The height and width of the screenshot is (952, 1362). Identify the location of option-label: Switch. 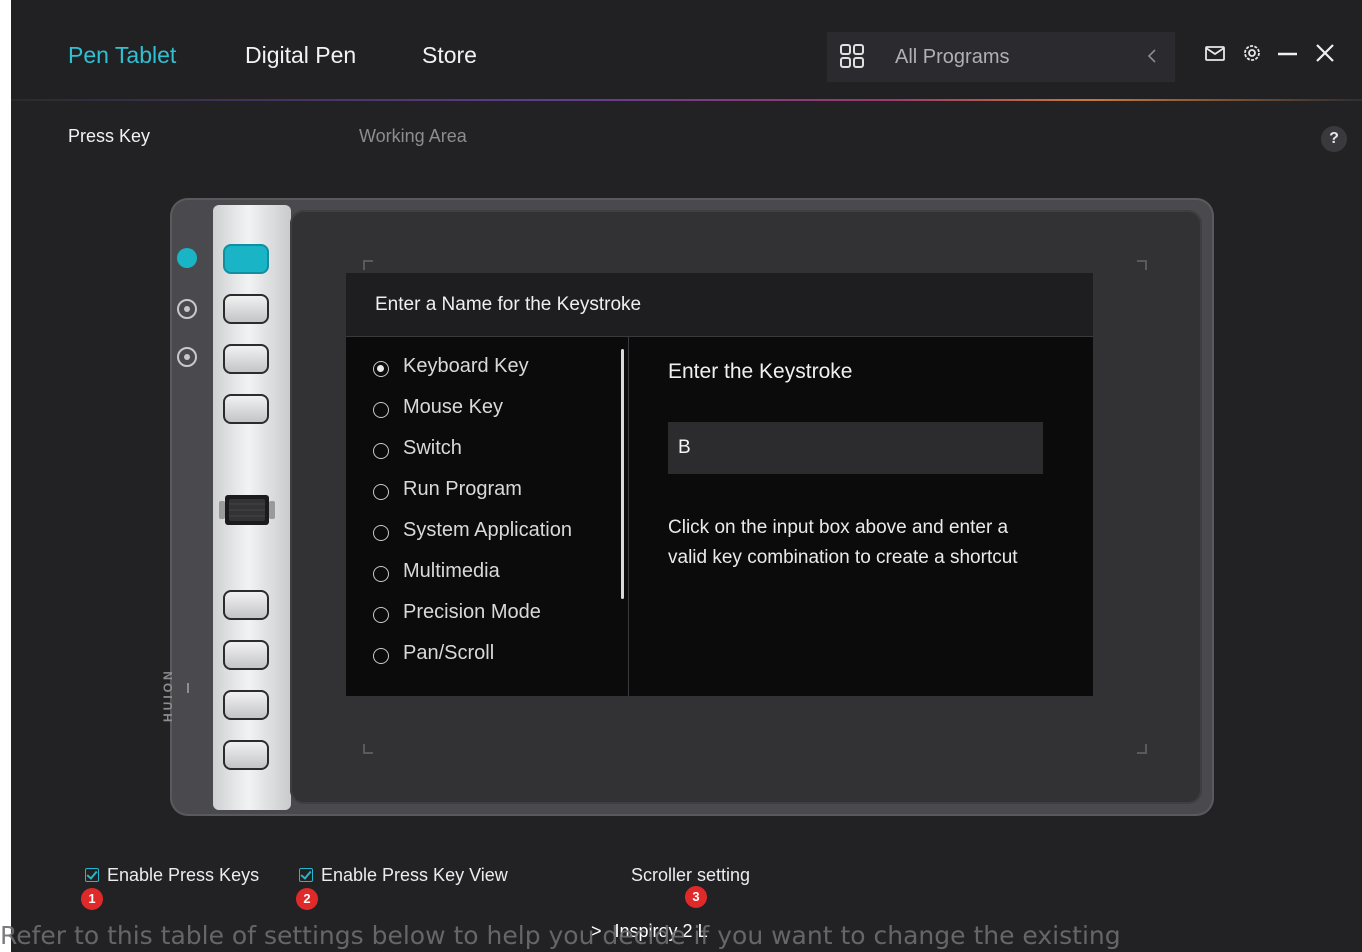
(432, 448).